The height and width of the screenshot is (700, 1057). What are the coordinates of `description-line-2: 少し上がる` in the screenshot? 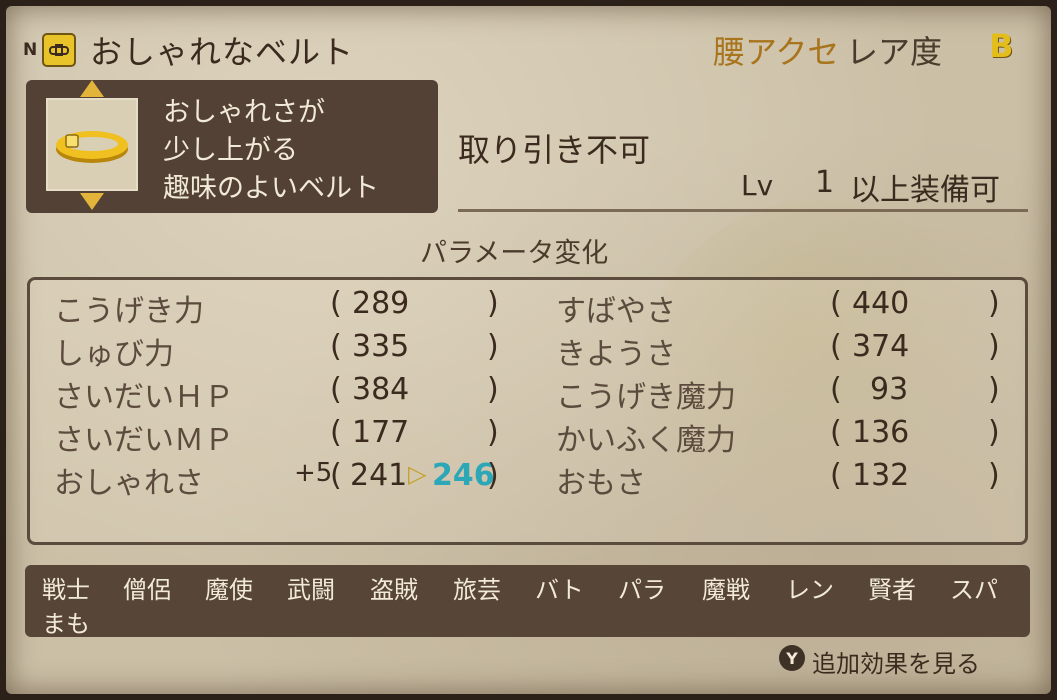 It's located at (230, 150).